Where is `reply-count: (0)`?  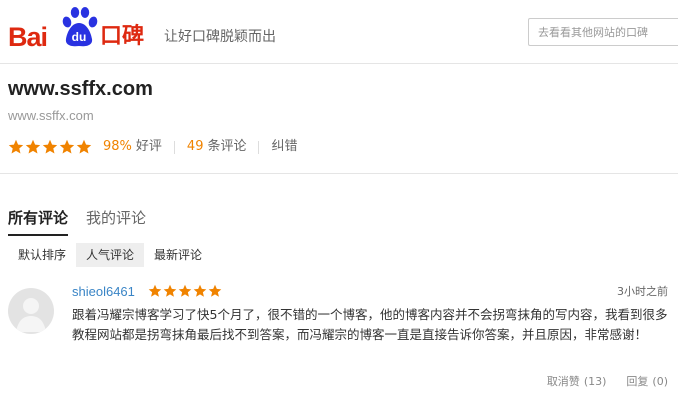 reply-count: (0) is located at coordinates (660, 381).